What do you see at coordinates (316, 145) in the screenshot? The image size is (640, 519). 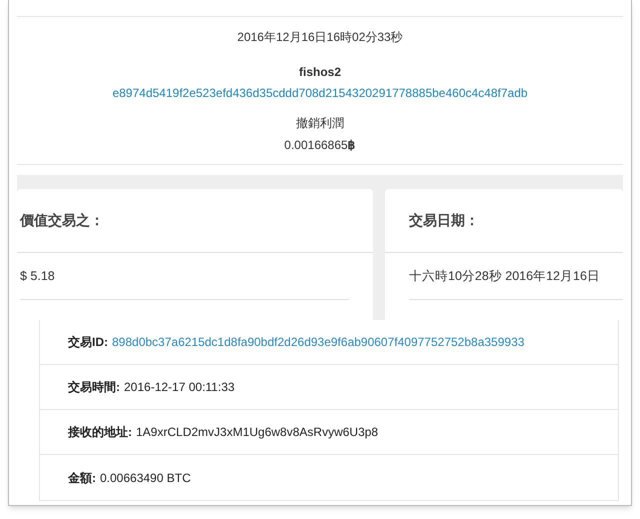 I see `amount-value: 0.00166865` at bounding box center [316, 145].